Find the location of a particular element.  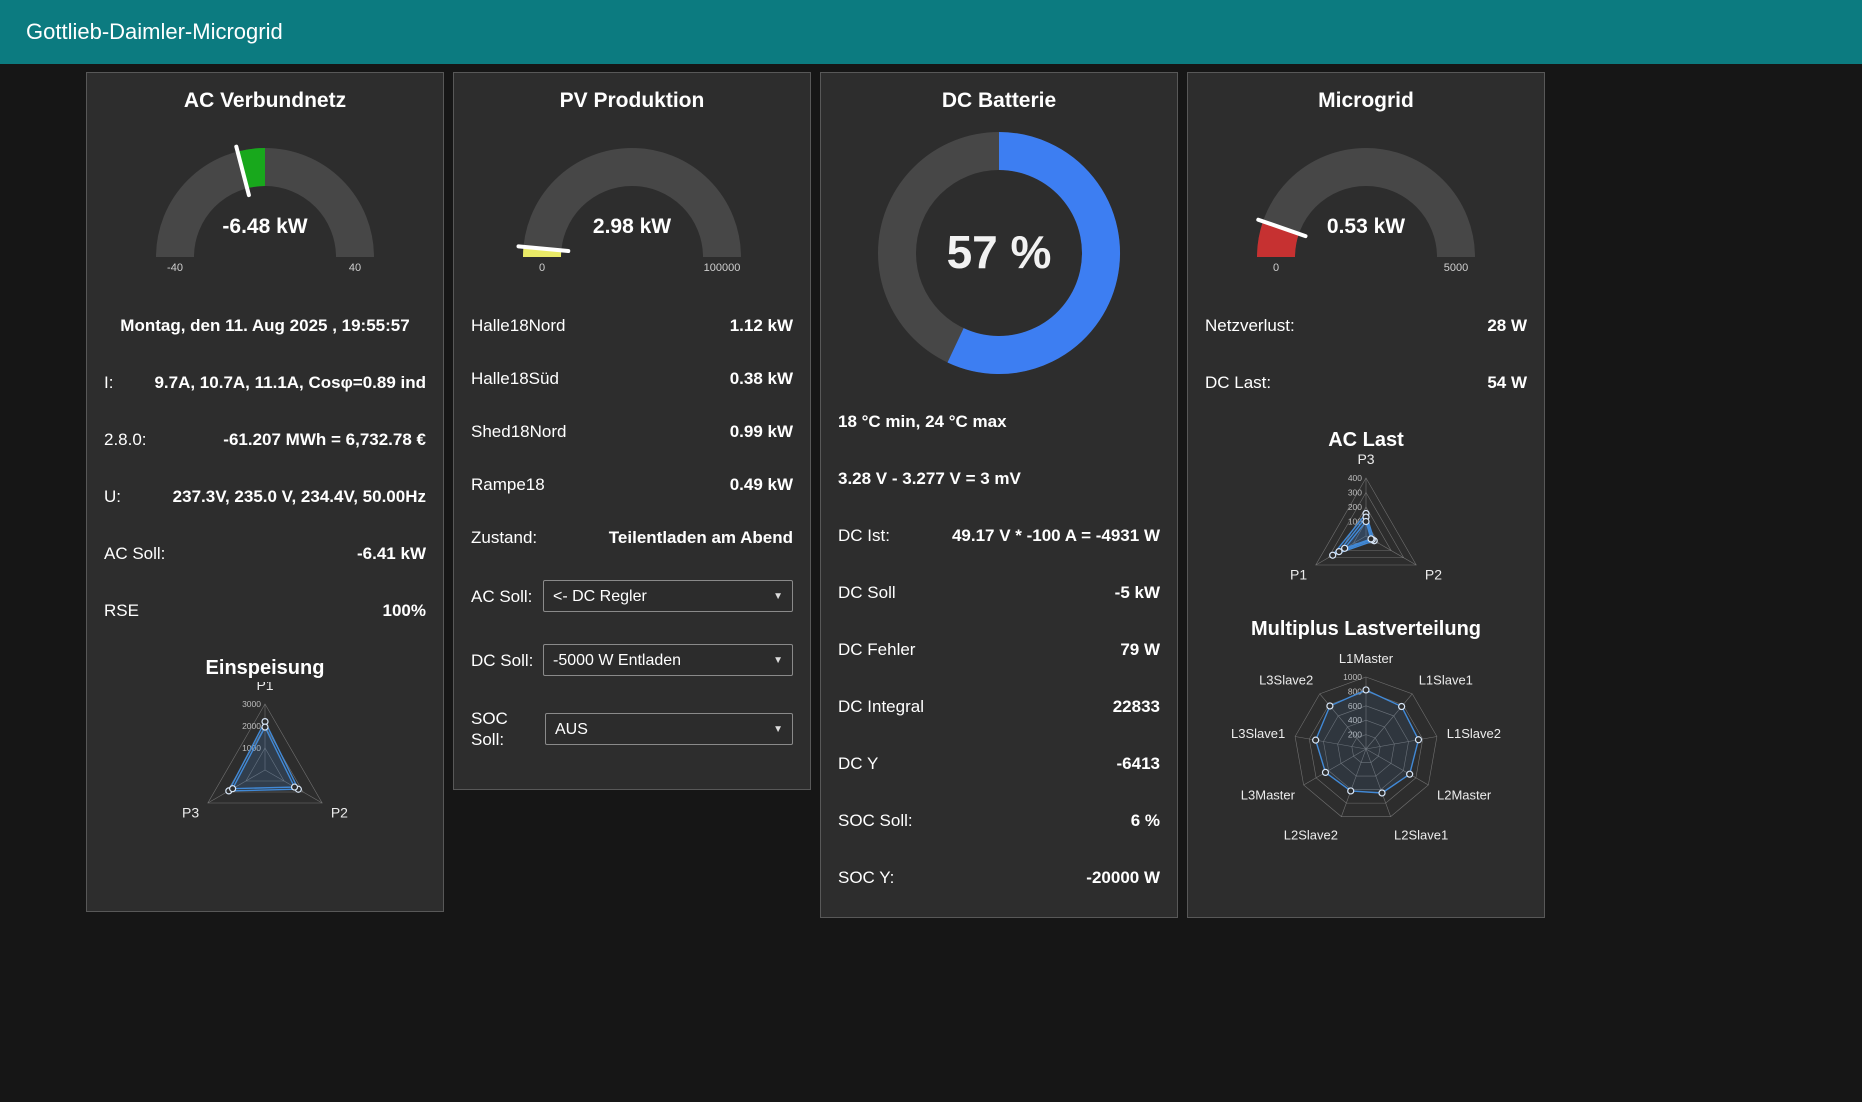

svg-text: L1Master is located at coordinates (1366, 658).